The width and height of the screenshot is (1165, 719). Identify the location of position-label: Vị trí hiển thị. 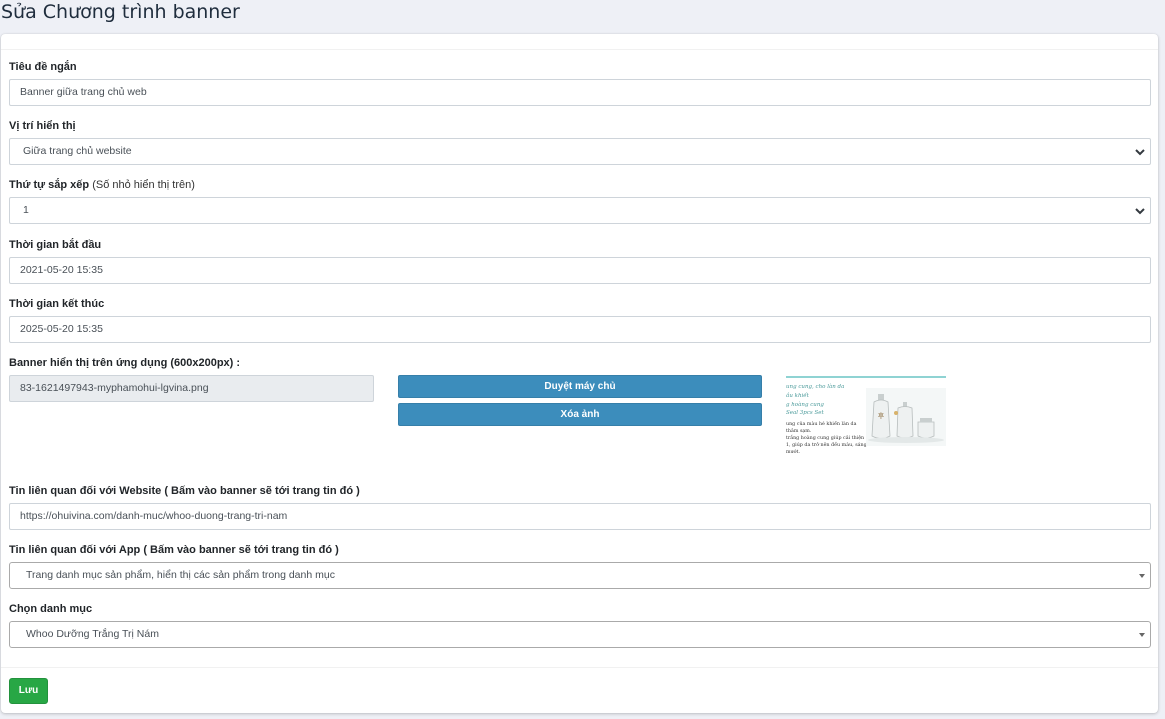
(42, 126).